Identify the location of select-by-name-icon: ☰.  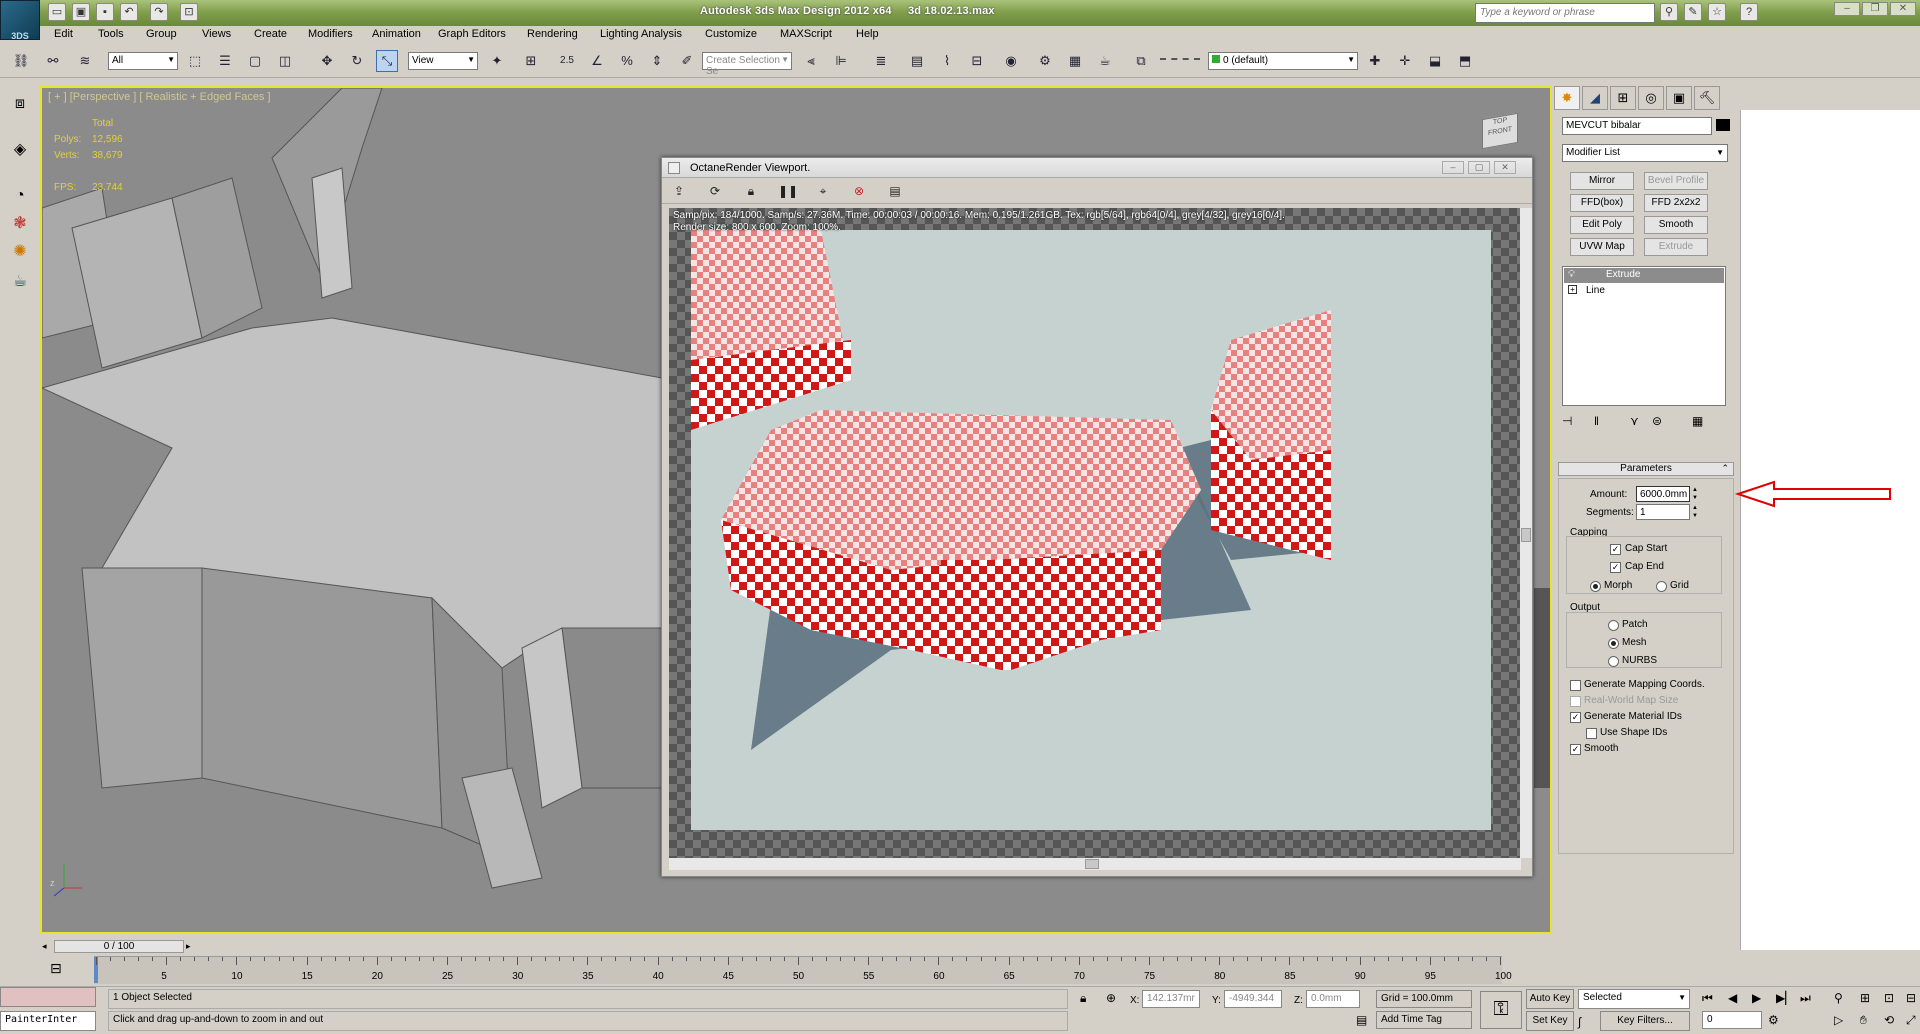
(225, 61).